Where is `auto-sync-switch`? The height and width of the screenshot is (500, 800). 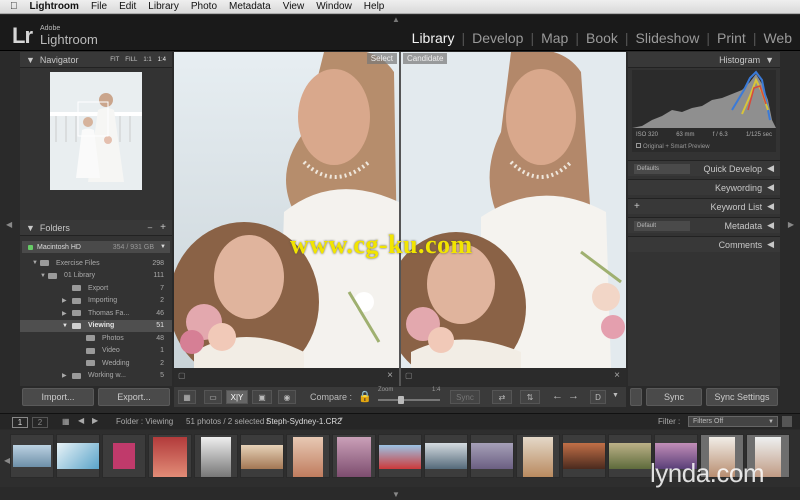 auto-sync-switch is located at coordinates (636, 397).